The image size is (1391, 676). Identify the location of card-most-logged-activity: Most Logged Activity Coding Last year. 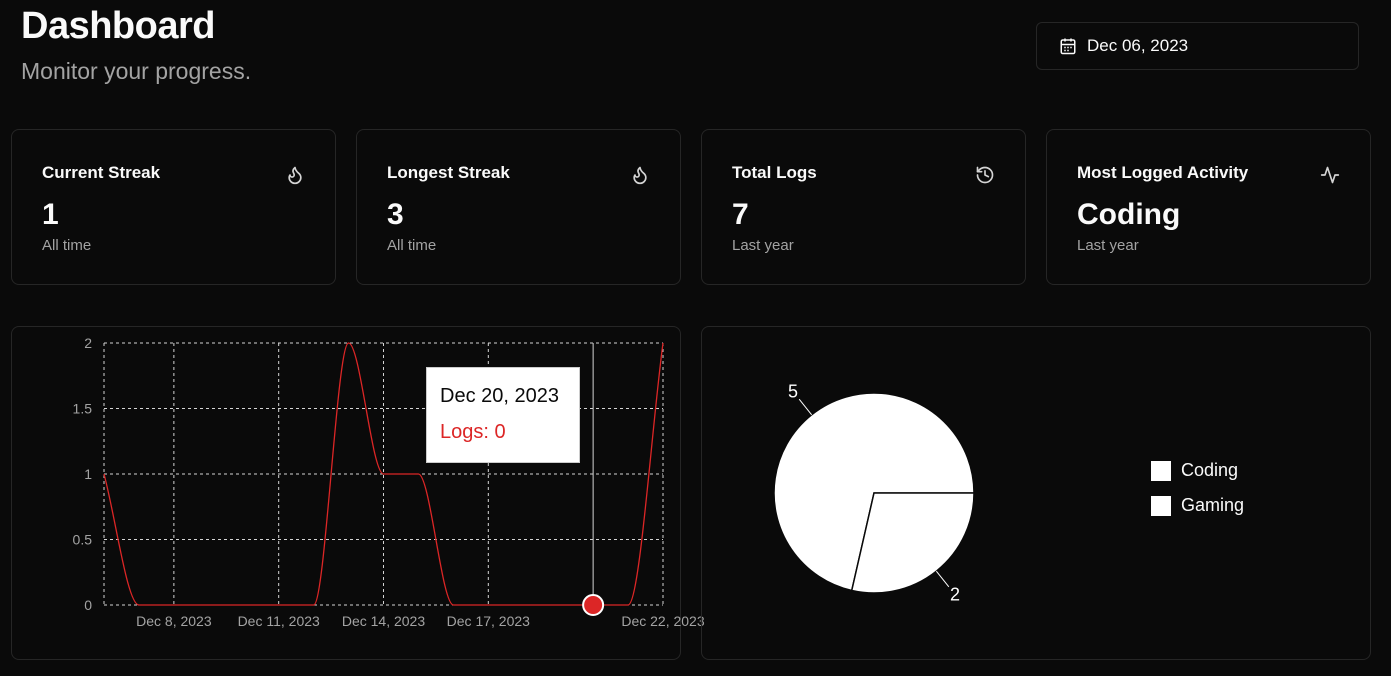
(1208, 207).